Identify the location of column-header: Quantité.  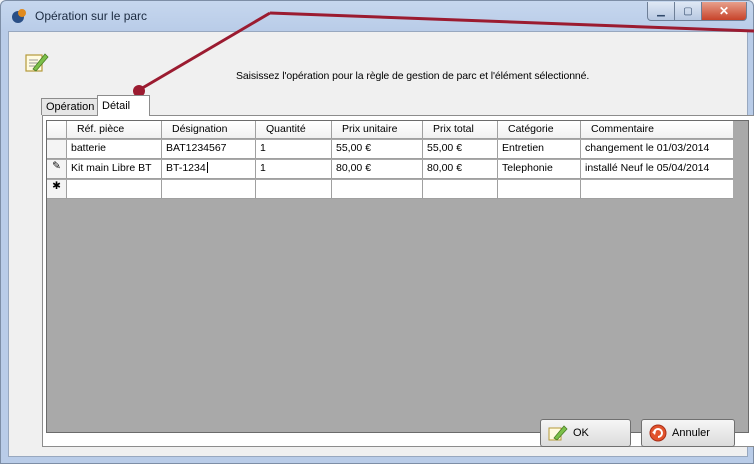
(294, 130).